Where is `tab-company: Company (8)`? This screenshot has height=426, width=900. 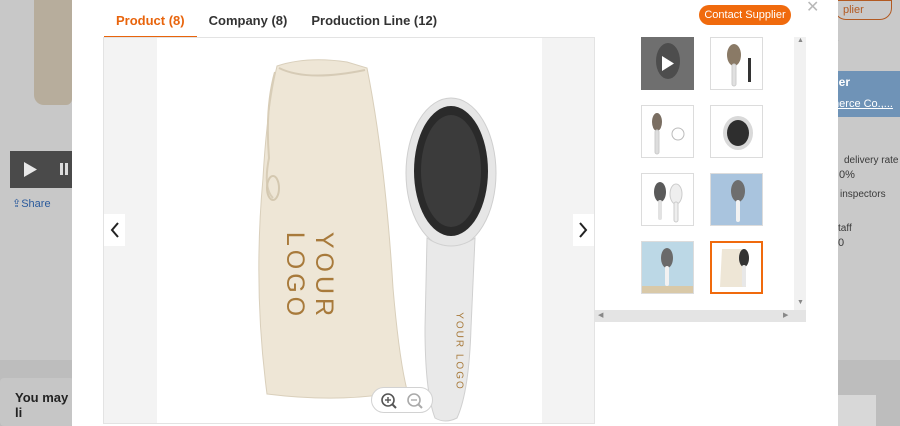 tab-company: Company (8) is located at coordinates (248, 19).